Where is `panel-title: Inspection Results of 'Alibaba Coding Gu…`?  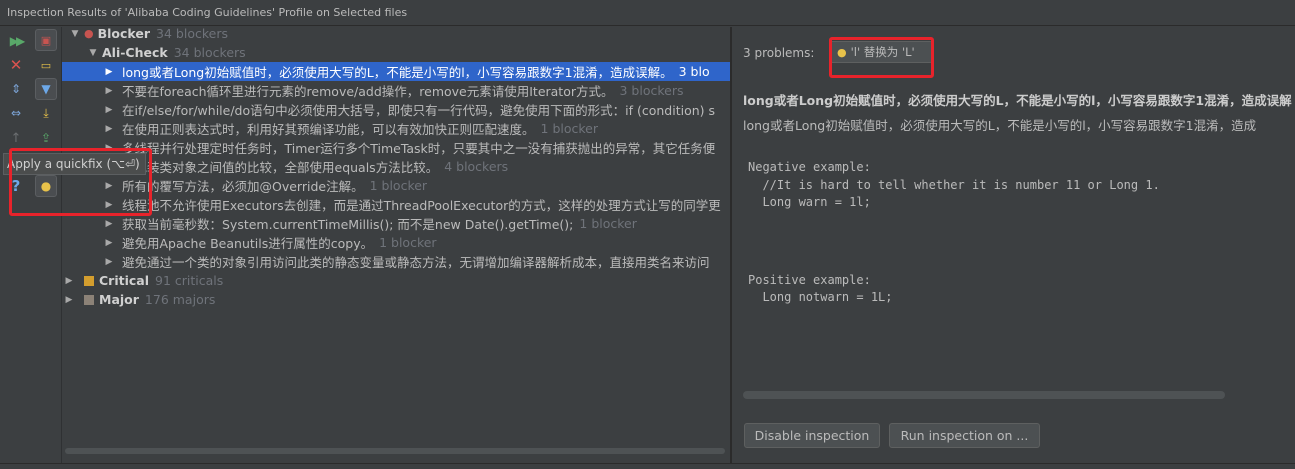
panel-title: Inspection Results of 'Alibaba Coding Gu… is located at coordinates (207, 12).